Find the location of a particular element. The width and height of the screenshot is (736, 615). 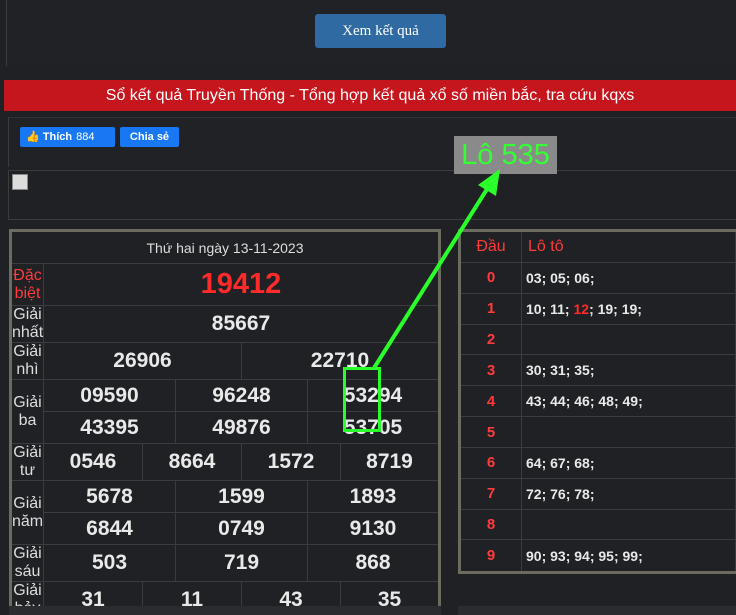

loto-values: 64; 67; 68; is located at coordinates (628, 462).